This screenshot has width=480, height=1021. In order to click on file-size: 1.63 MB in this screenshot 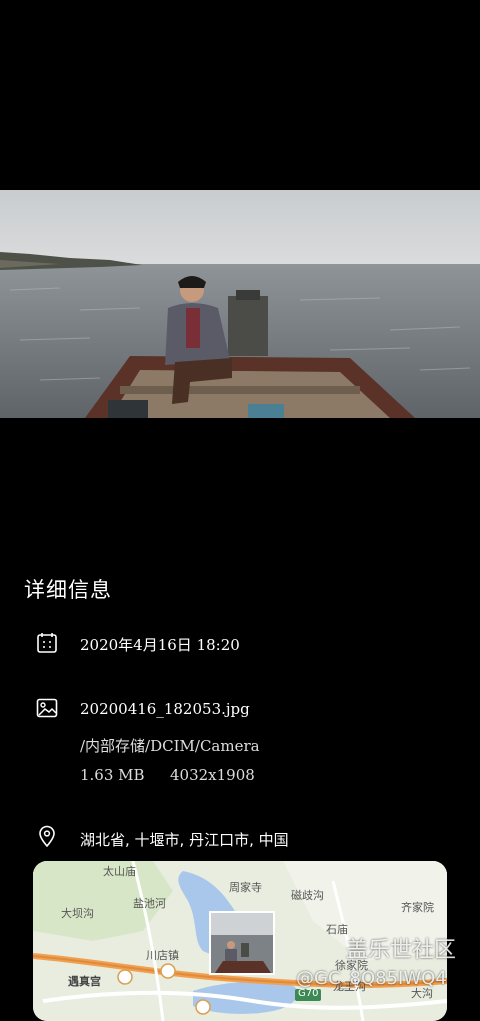, I will do `click(112, 775)`.